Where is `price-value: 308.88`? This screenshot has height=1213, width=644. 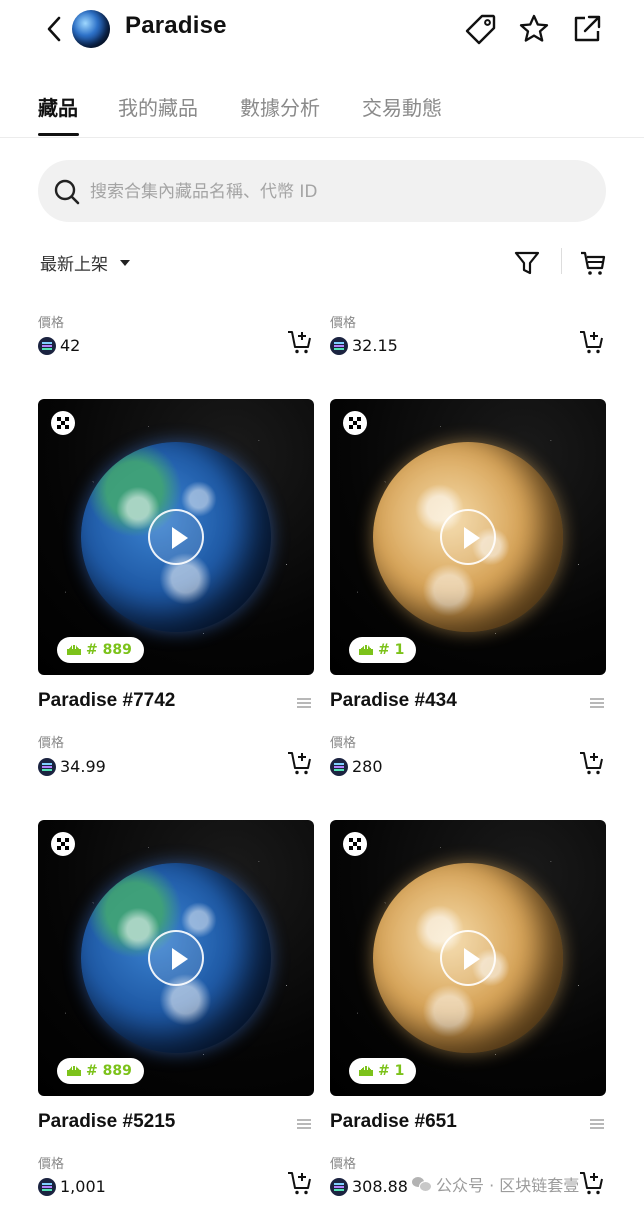 price-value: 308.88 is located at coordinates (380, 1186).